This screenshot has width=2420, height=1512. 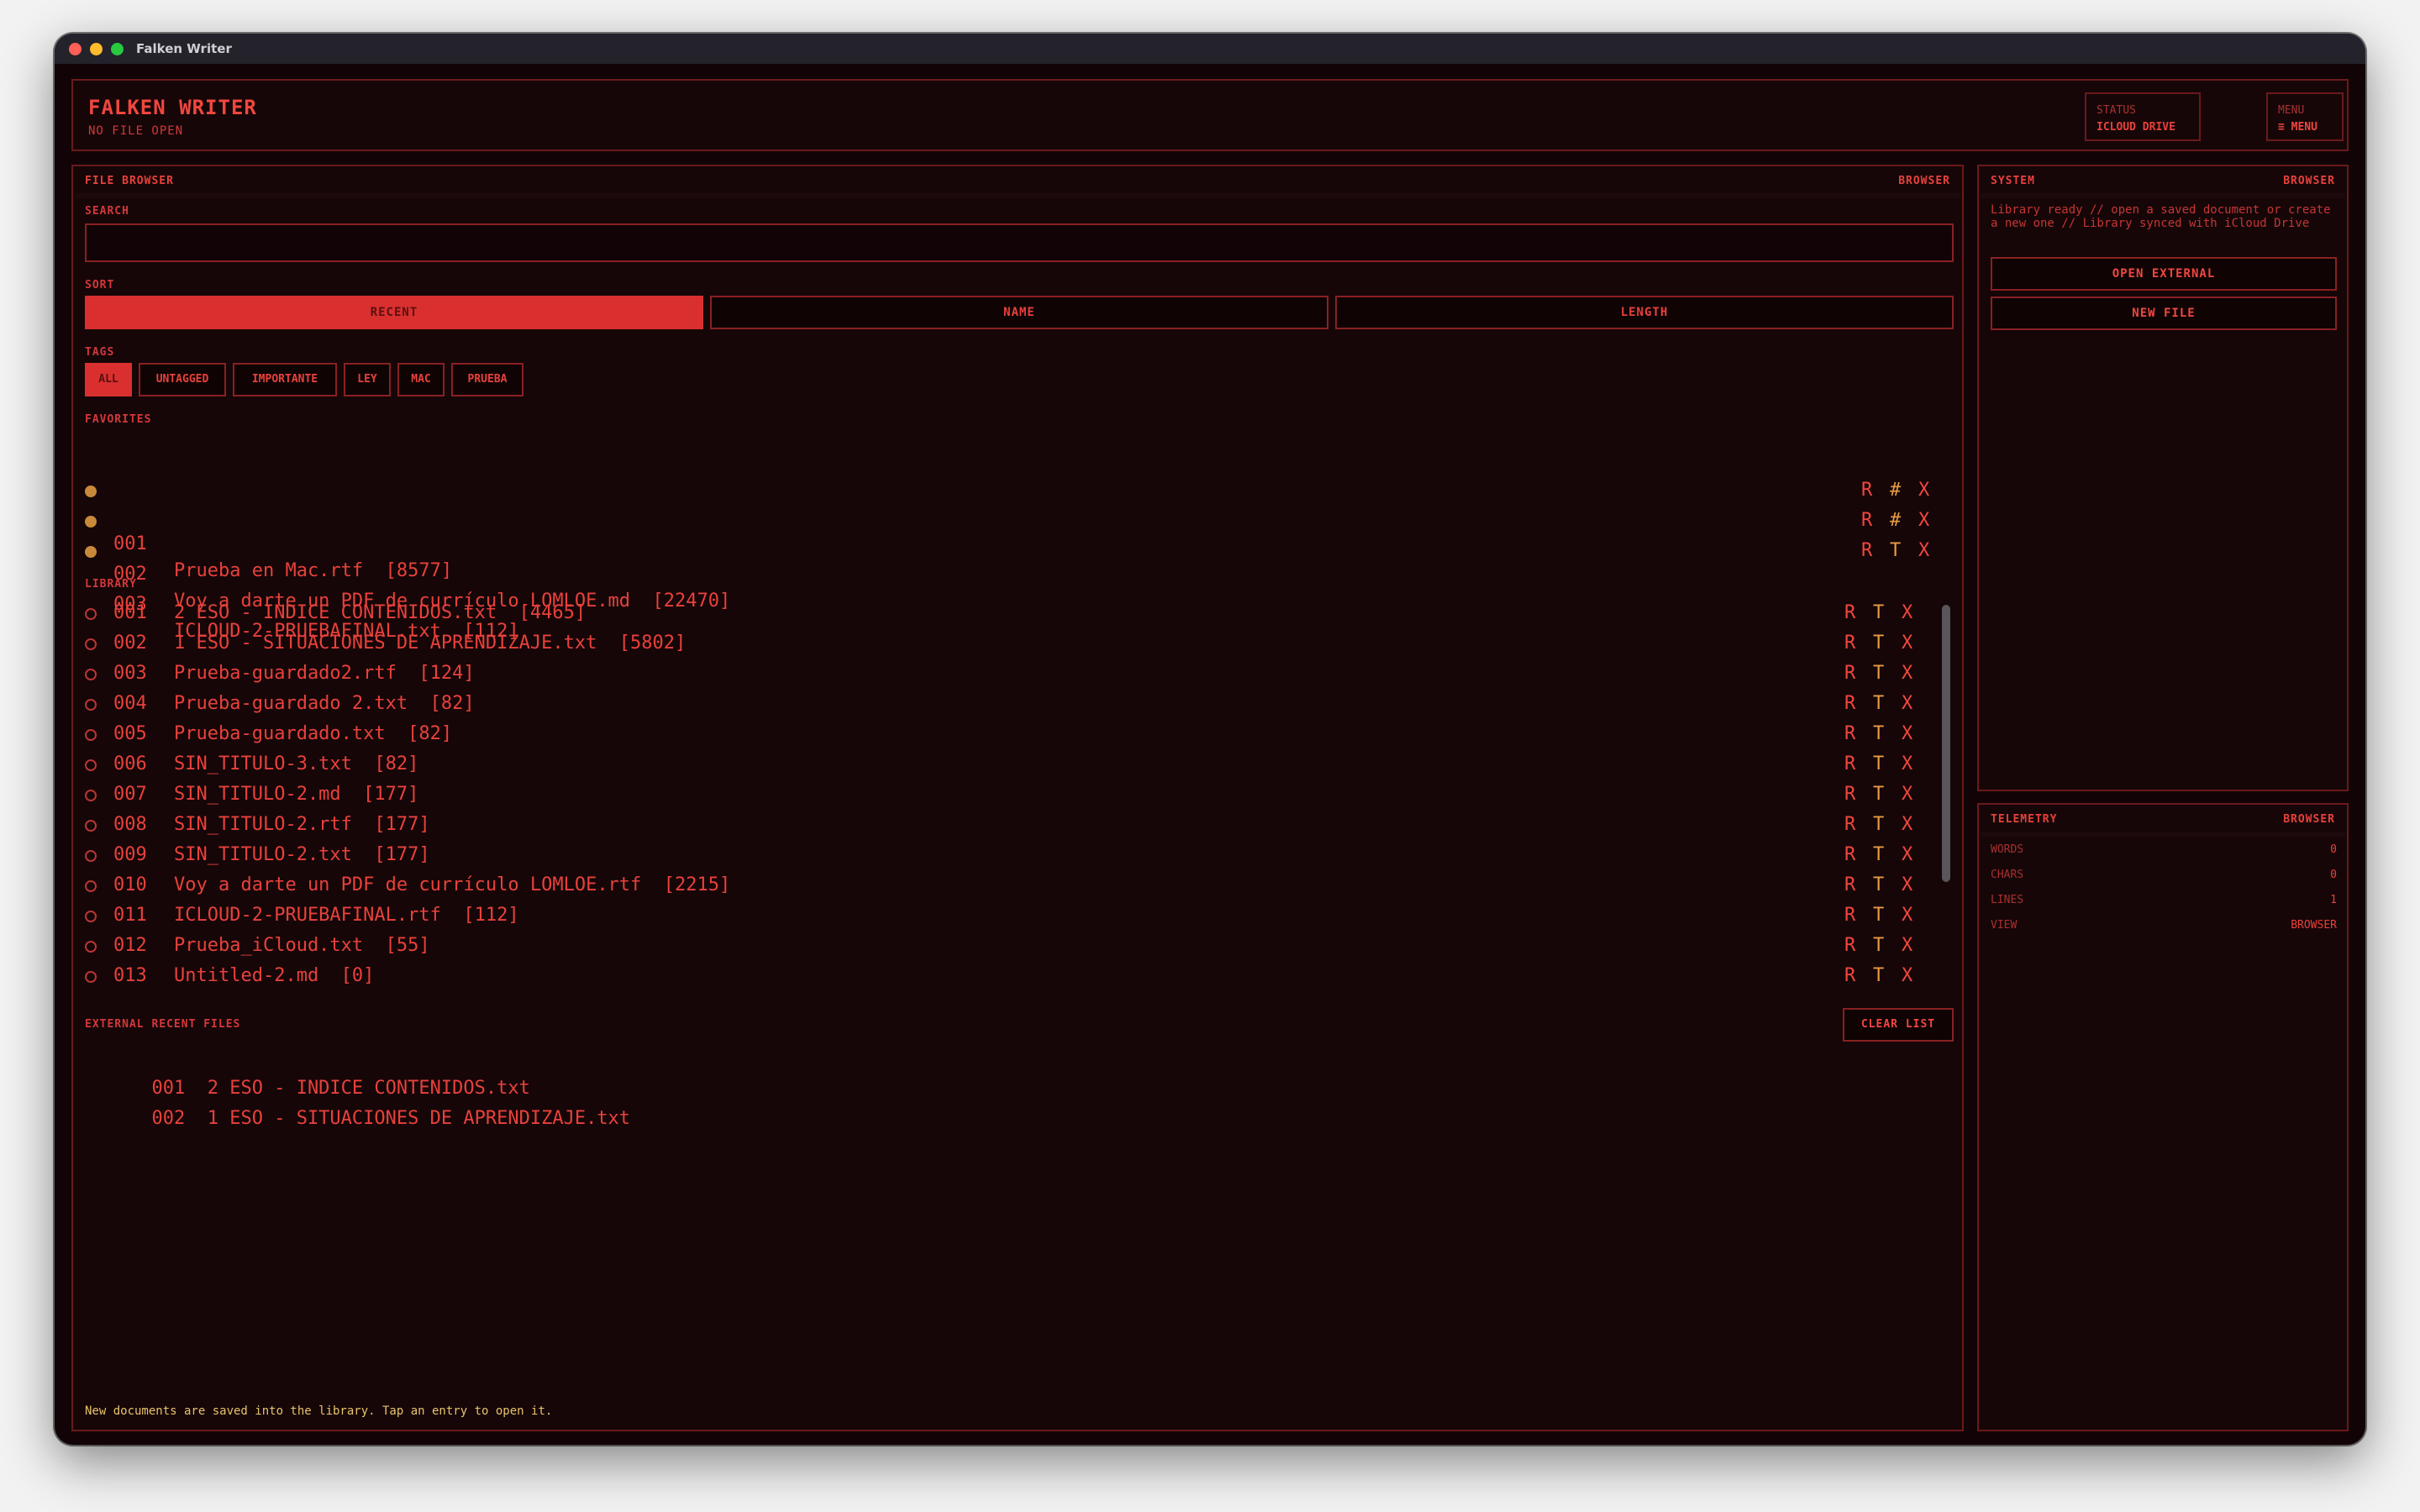 I want to click on tag-importante: IMPORTANTE, so click(x=285, y=379).